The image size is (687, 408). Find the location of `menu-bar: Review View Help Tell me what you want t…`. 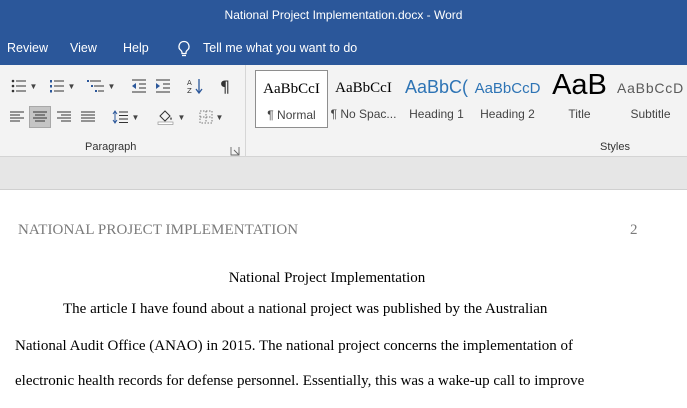

menu-bar: Review View Help Tell me what you want t… is located at coordinates (343, 48).